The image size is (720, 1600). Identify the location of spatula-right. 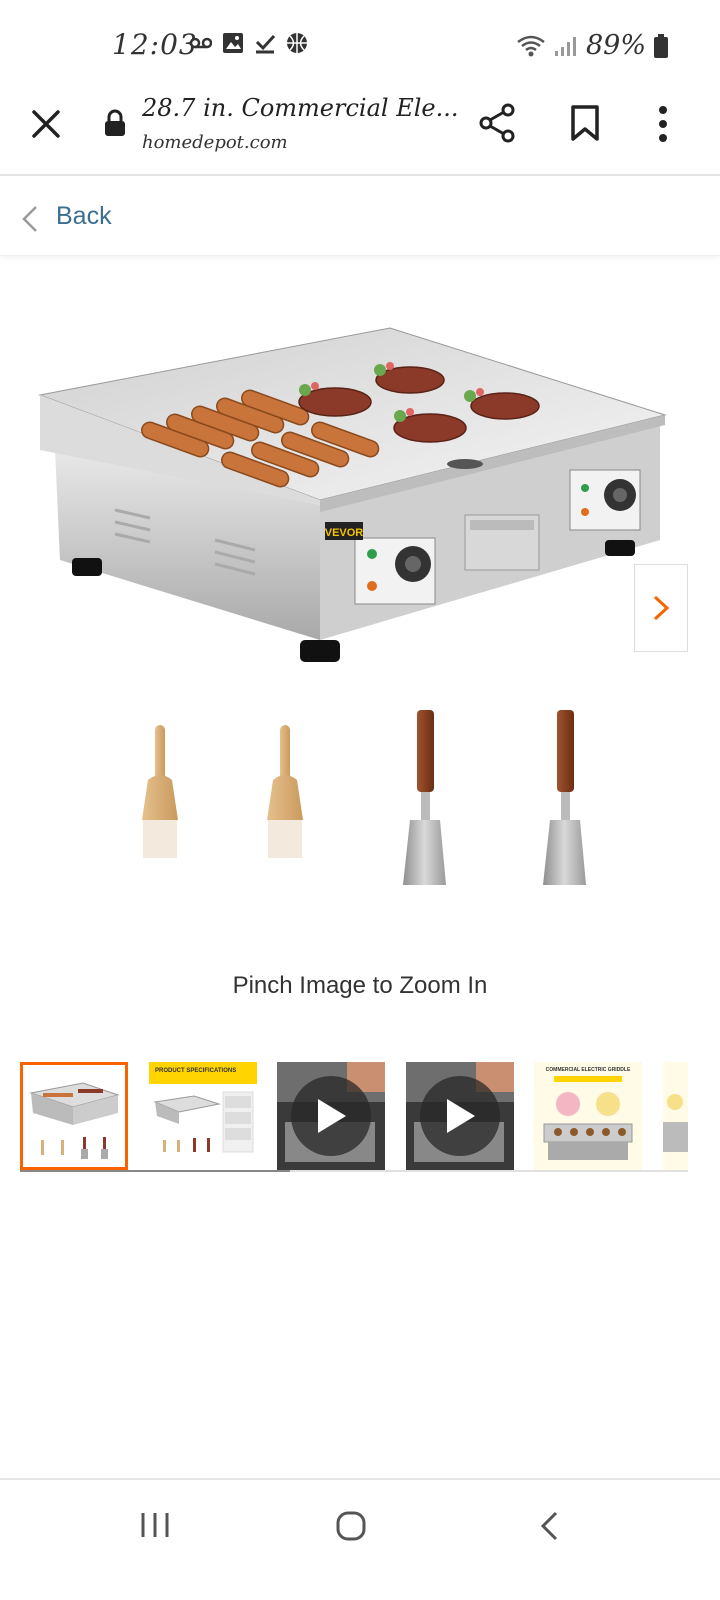
(564, 797).